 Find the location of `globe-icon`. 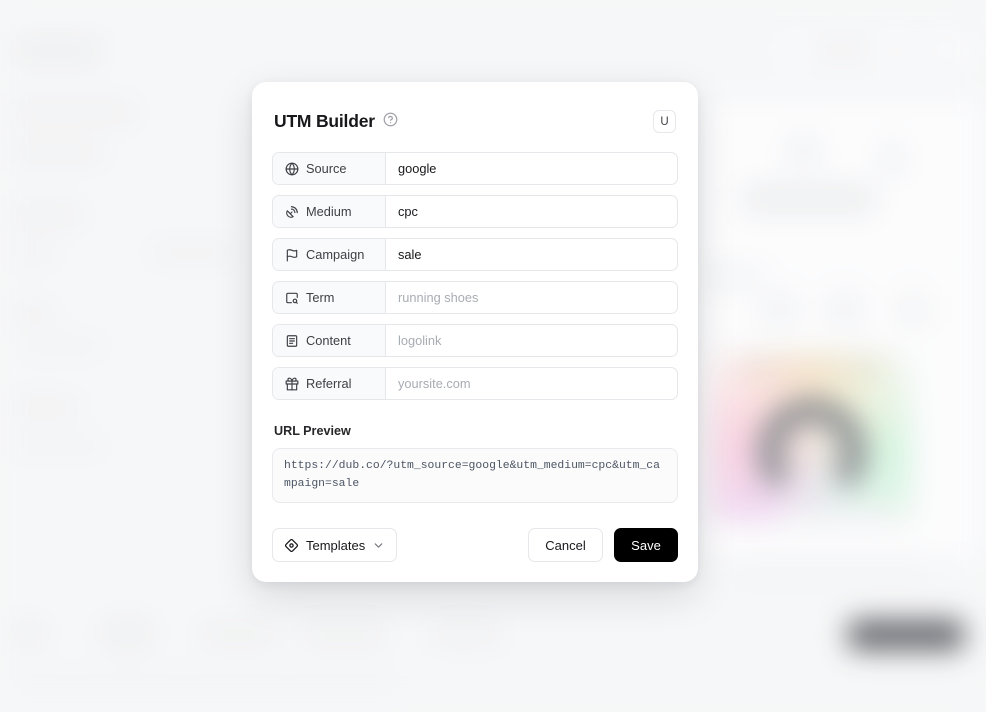

globe-icon is located at coordinates (292, 169).